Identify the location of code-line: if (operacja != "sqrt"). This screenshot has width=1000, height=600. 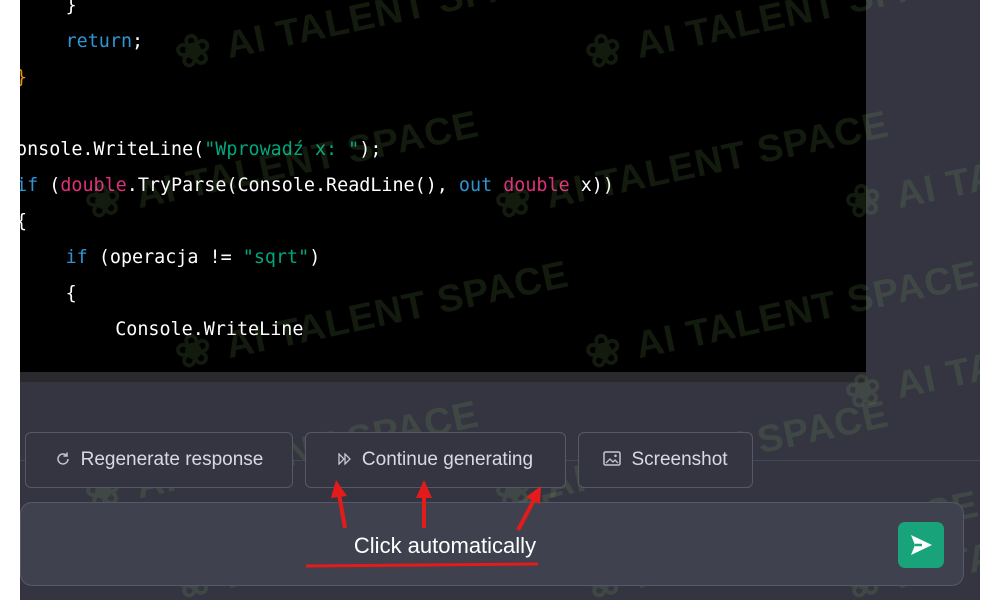
(170, 258).